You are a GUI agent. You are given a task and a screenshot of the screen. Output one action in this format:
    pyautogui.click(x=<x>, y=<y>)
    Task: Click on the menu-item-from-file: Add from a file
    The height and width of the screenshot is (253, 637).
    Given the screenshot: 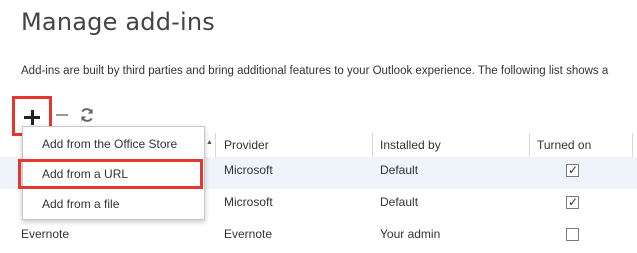 What is the action you would take?
    pyautogui.click(x=113, y=204)
    